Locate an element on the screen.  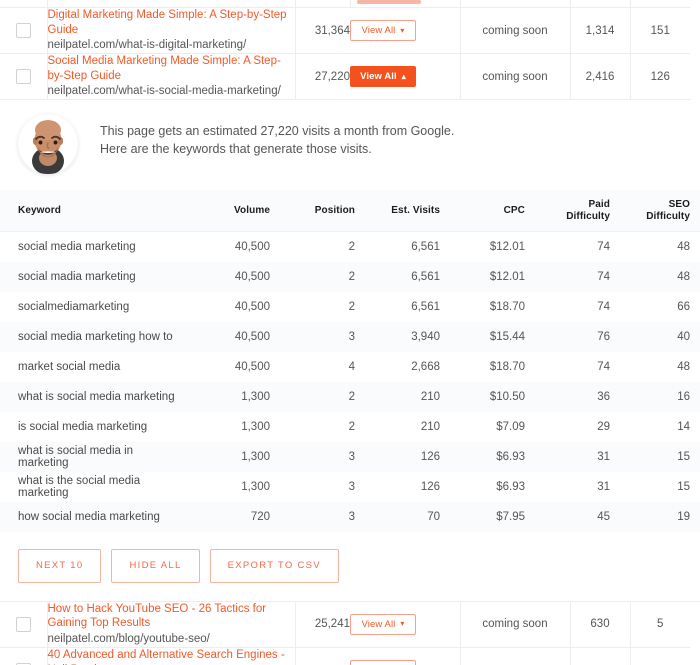
keyword-seo-difficulty: 40 is located at coordinates (683, 336).